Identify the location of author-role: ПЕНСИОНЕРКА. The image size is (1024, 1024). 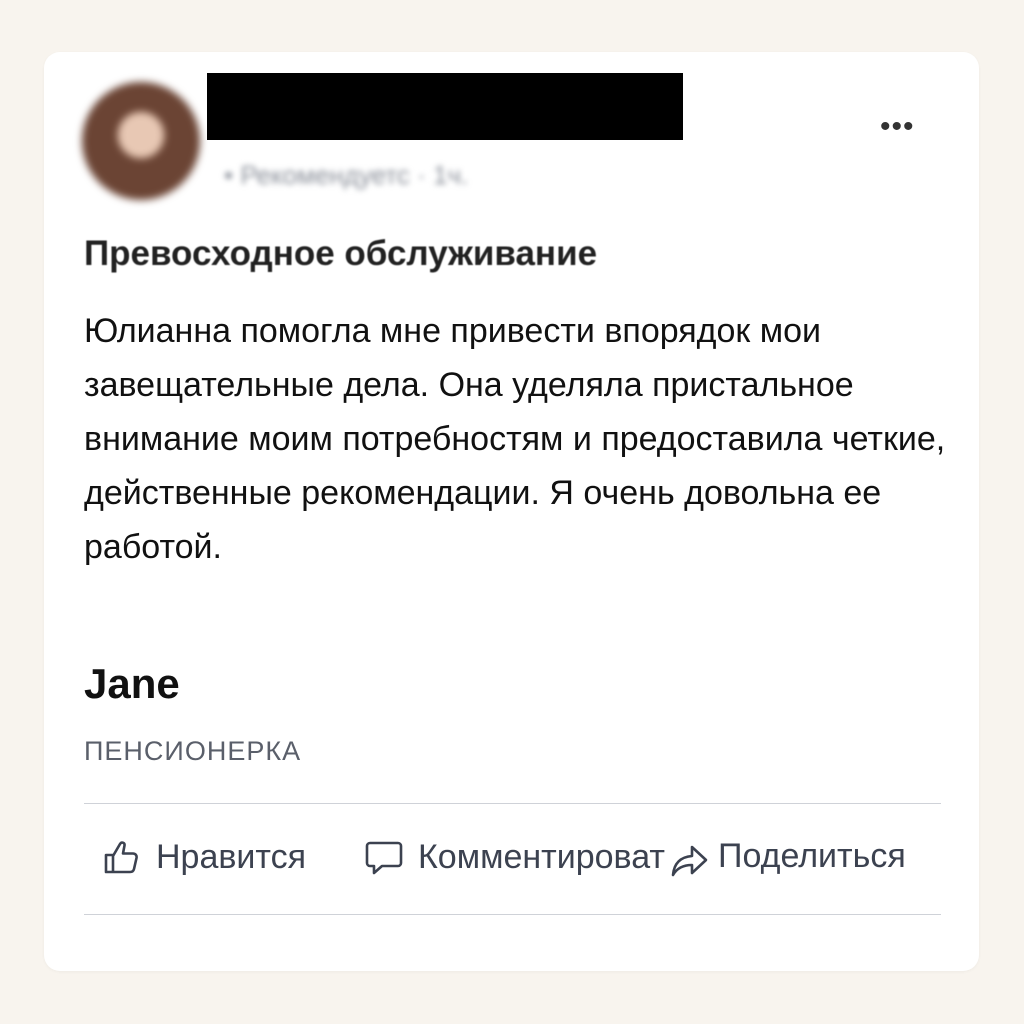
(193, 751).